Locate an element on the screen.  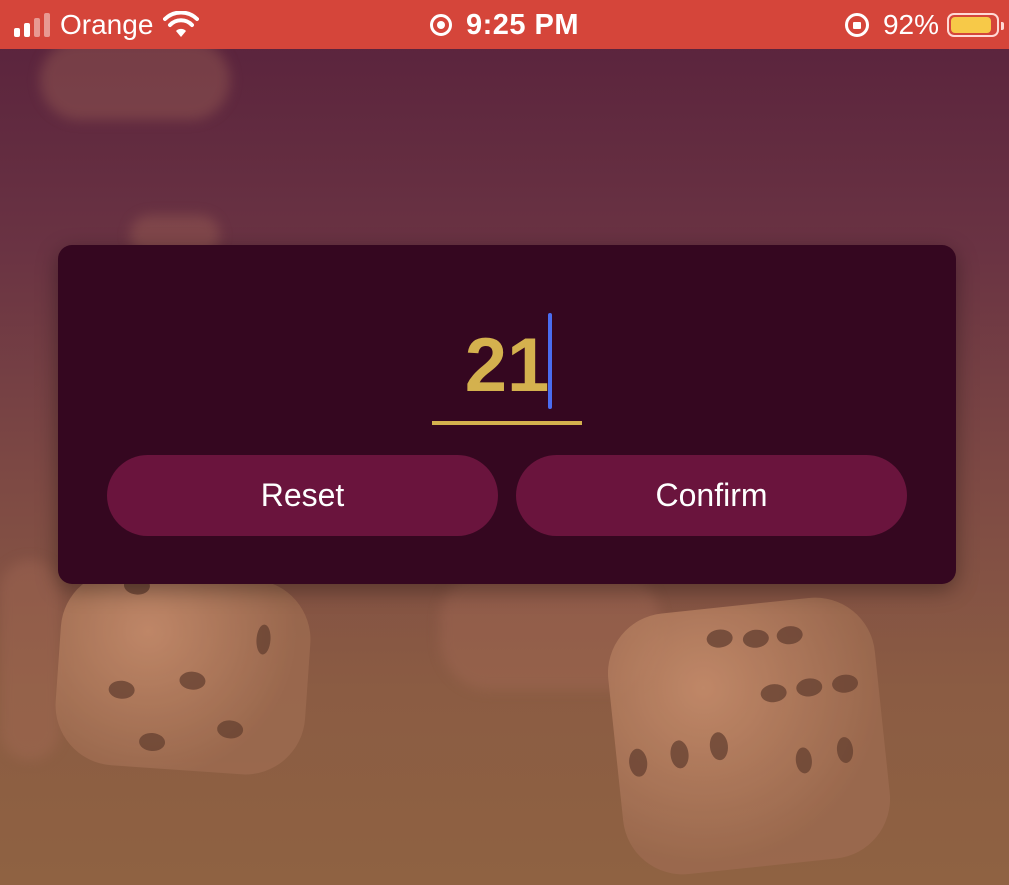
screen-recording-icon is located at coordinates (440, 25).